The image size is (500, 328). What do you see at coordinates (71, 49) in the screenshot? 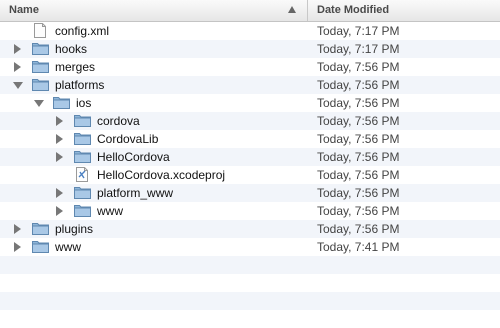
I see `file-name: hooks` at bounding box center [71, 49].